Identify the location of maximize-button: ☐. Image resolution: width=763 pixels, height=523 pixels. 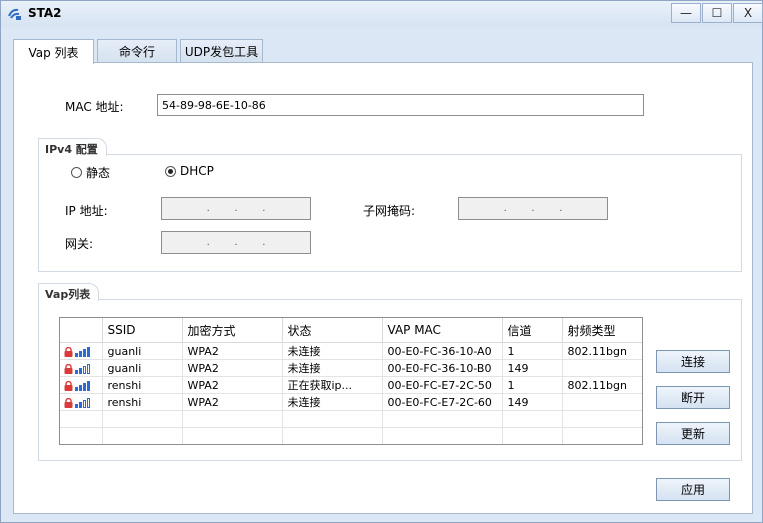
(717, 13).